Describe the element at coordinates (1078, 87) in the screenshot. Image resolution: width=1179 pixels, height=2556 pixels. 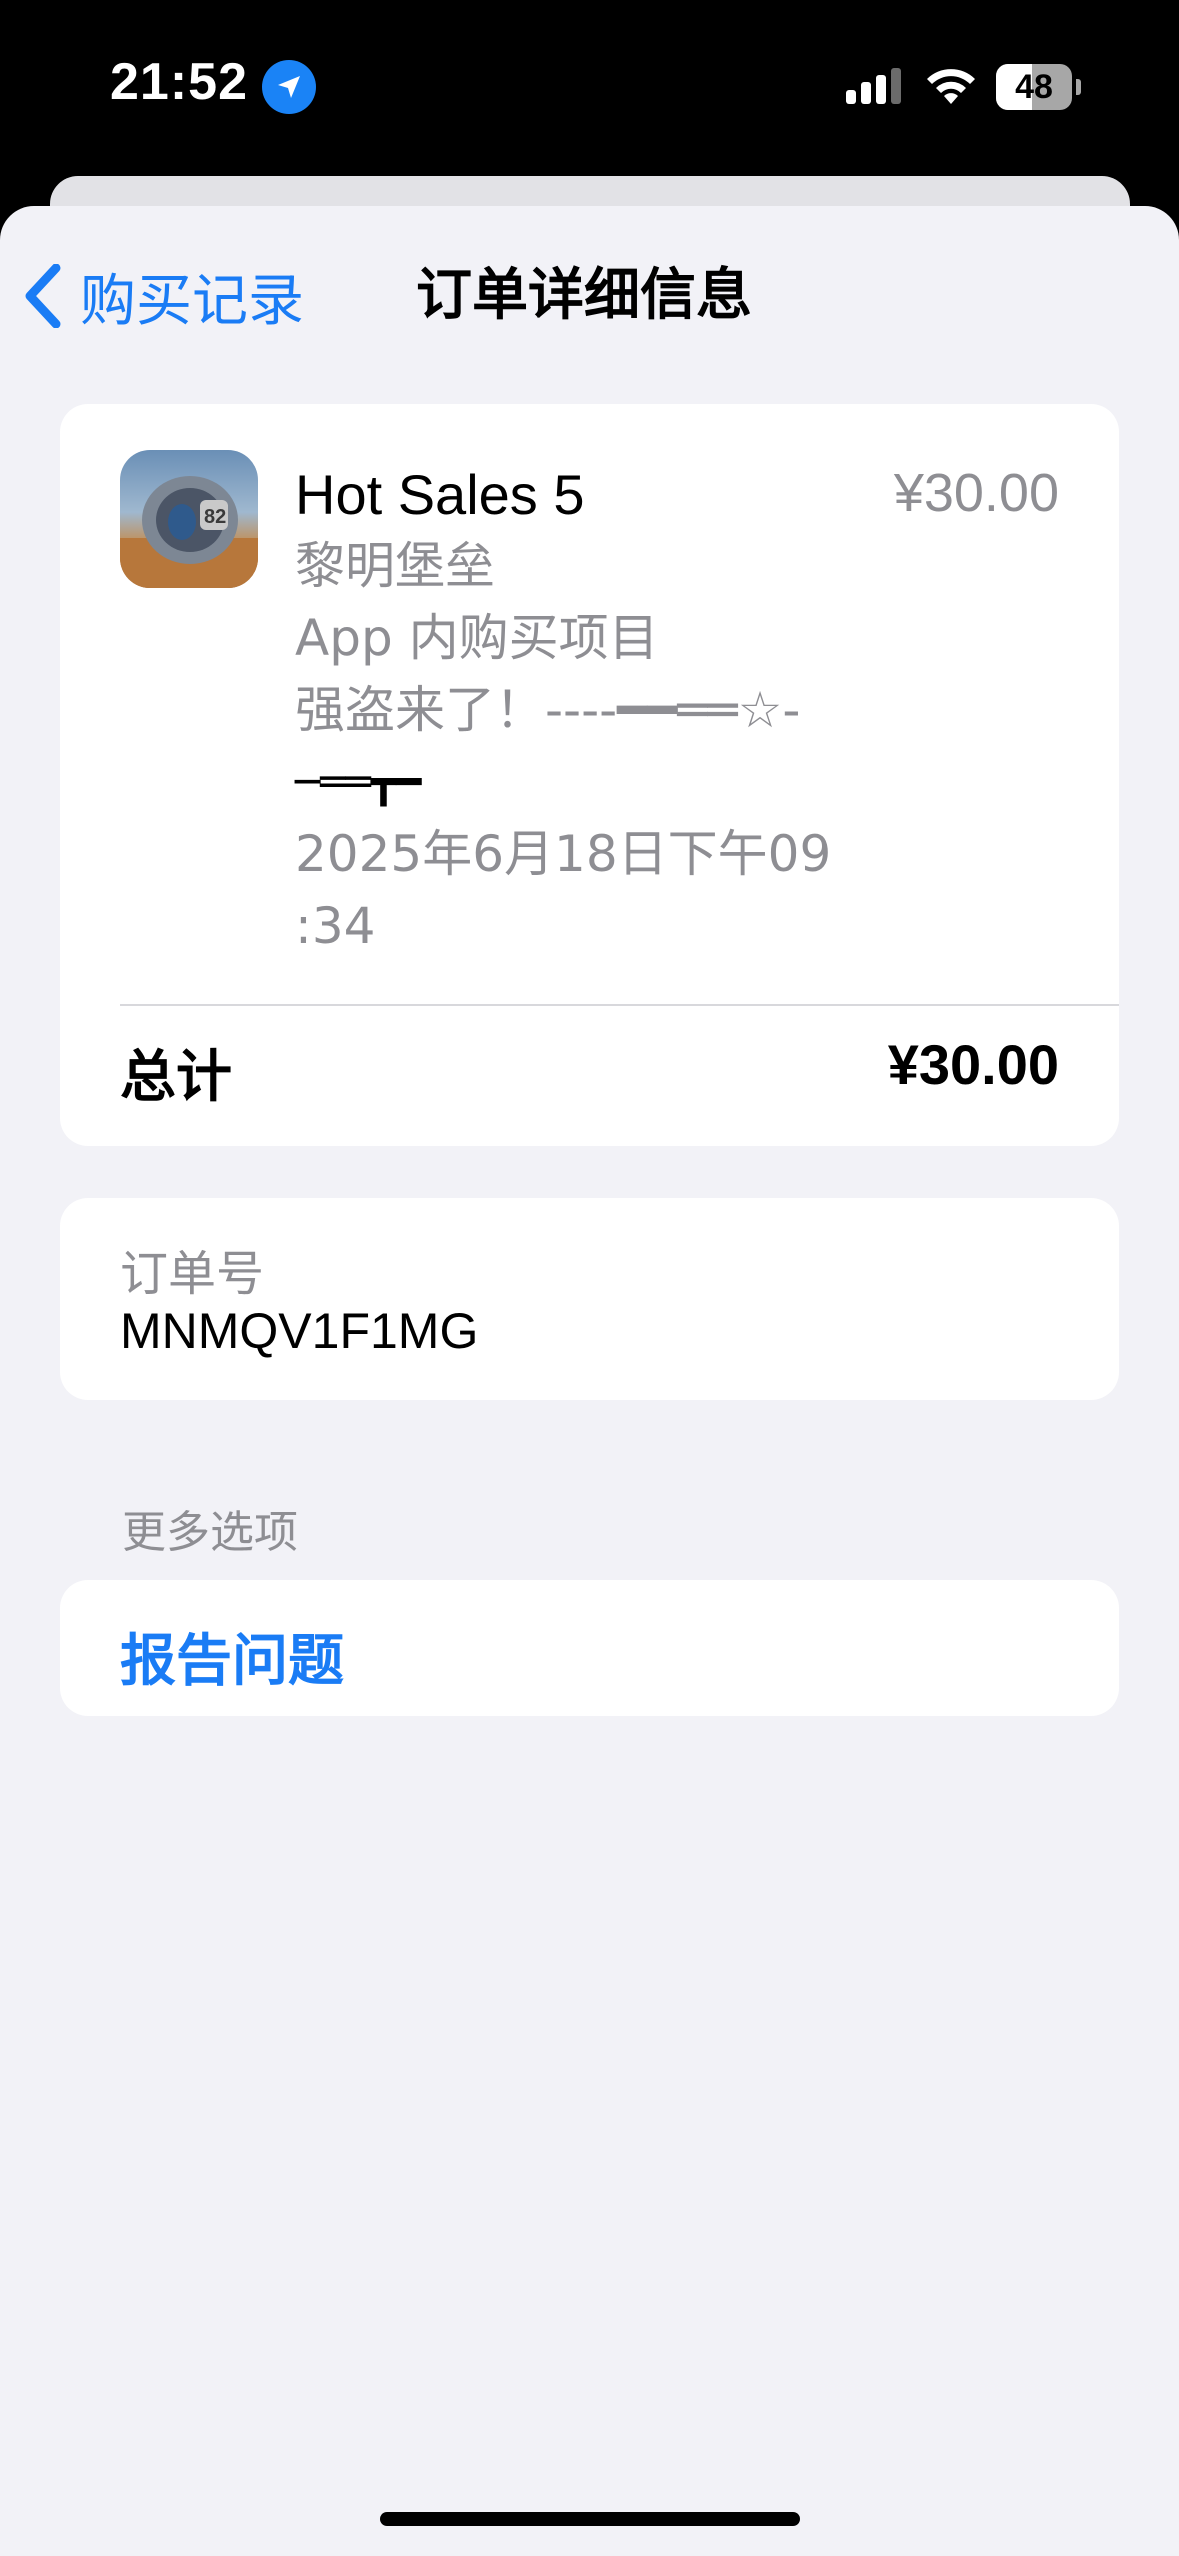
I see `battery-tip` at that location.